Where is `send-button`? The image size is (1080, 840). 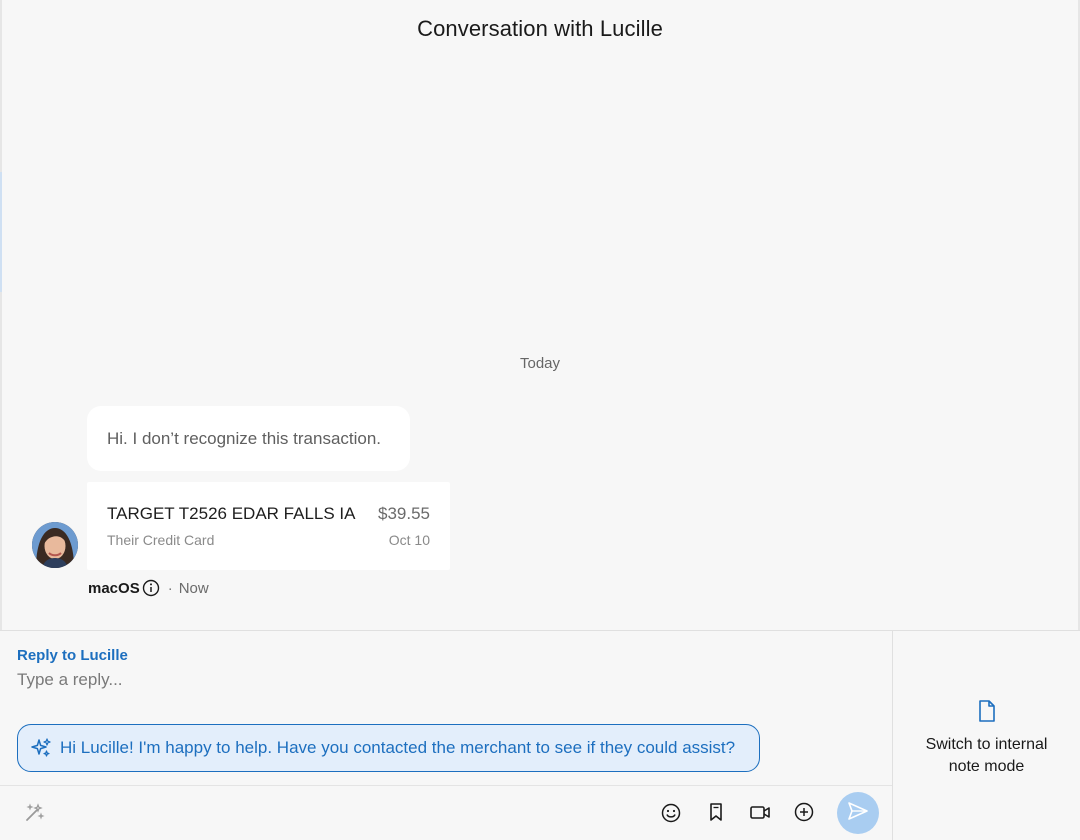
send-button is located at coordinates (858, 813).